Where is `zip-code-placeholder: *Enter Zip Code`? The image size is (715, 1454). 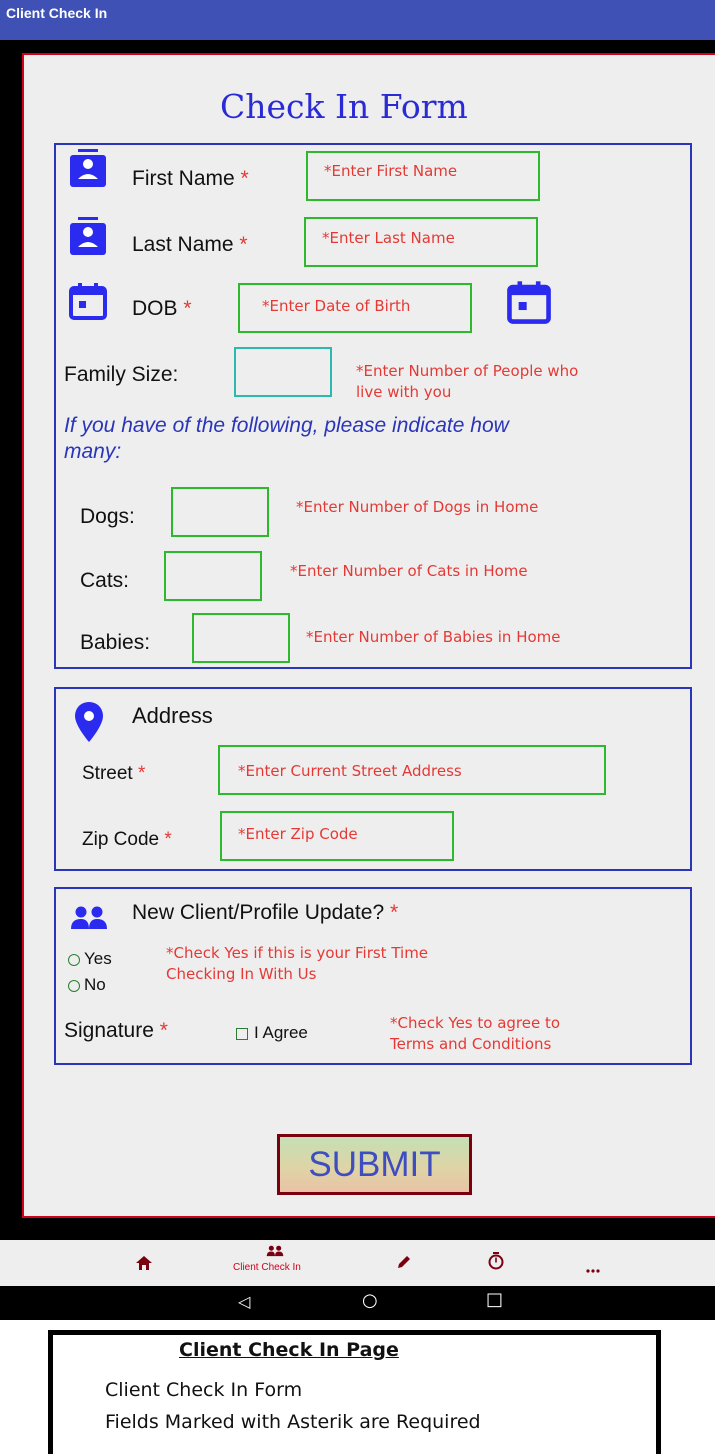 zip-code-placeholder: *Enter Zip Code is located at coordinates (298, 834).